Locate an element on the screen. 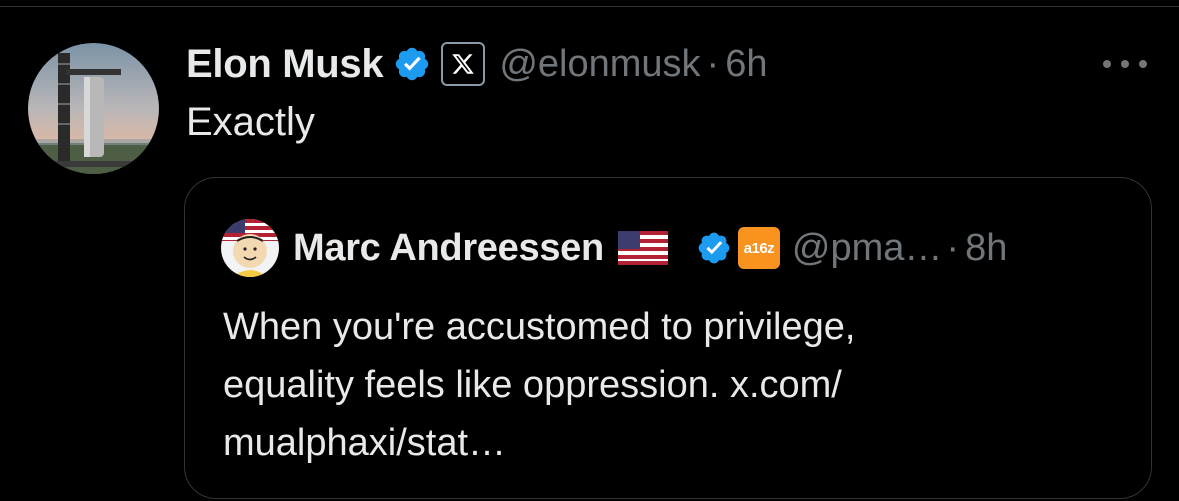 This screenshot has height=501, width=1179. author-name: Elon Musk is located at coordinates (285, 64).